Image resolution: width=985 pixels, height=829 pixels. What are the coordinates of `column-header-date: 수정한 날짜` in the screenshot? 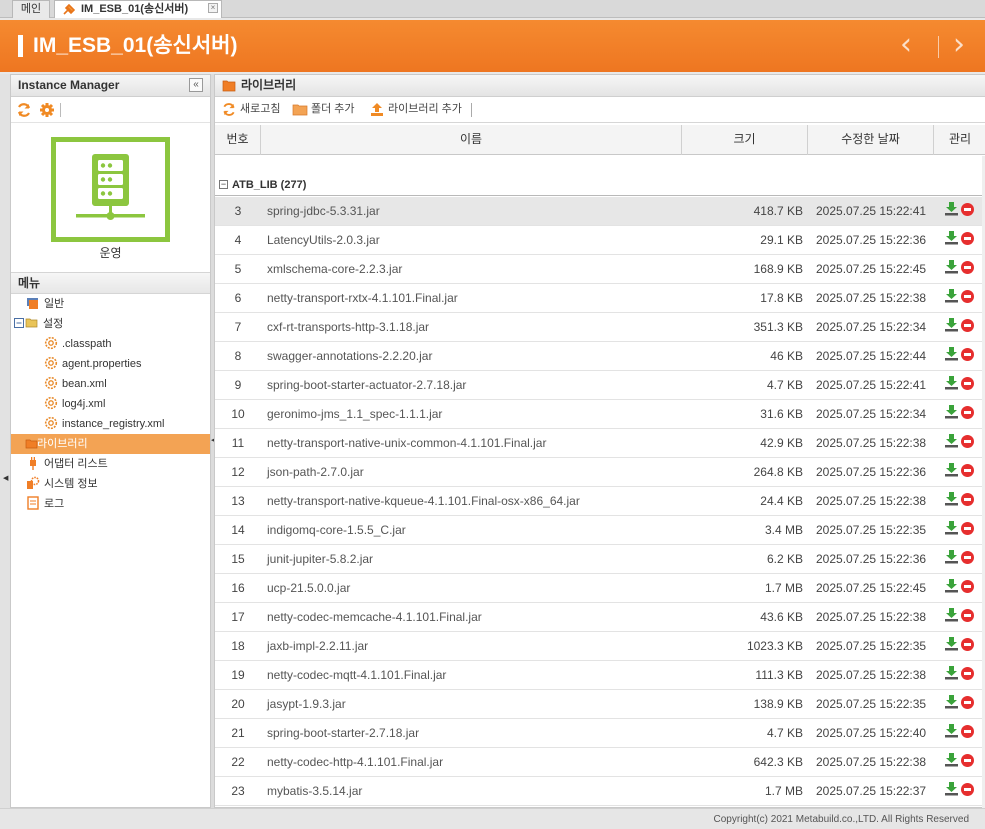 It's located at (871, 140).